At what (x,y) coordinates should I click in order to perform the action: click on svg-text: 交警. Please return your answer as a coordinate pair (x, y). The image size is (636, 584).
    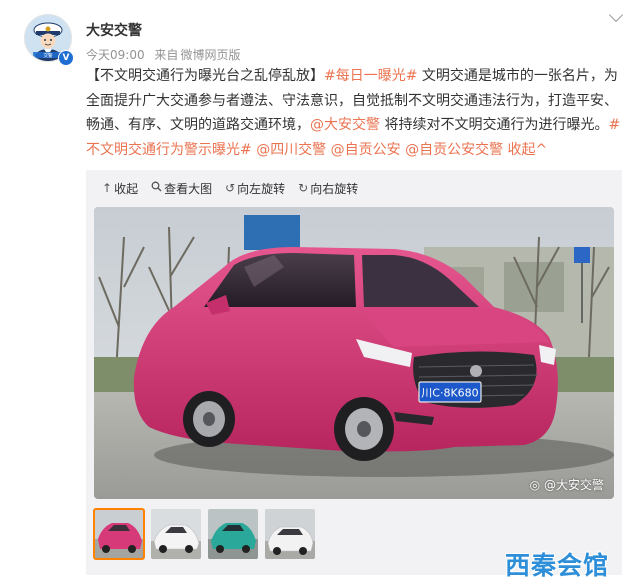
    Looking at the image, I should click on (48, 55).